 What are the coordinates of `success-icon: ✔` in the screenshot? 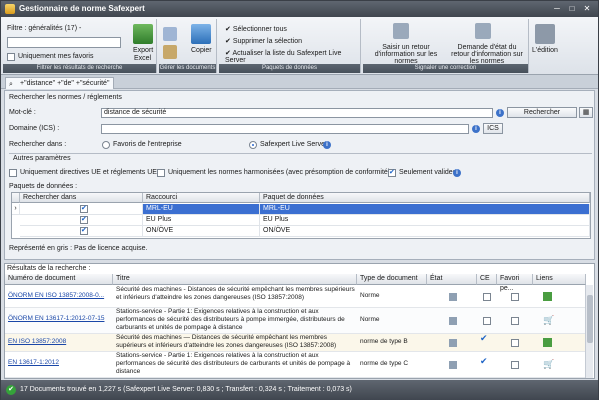 It's located at (11, 390).